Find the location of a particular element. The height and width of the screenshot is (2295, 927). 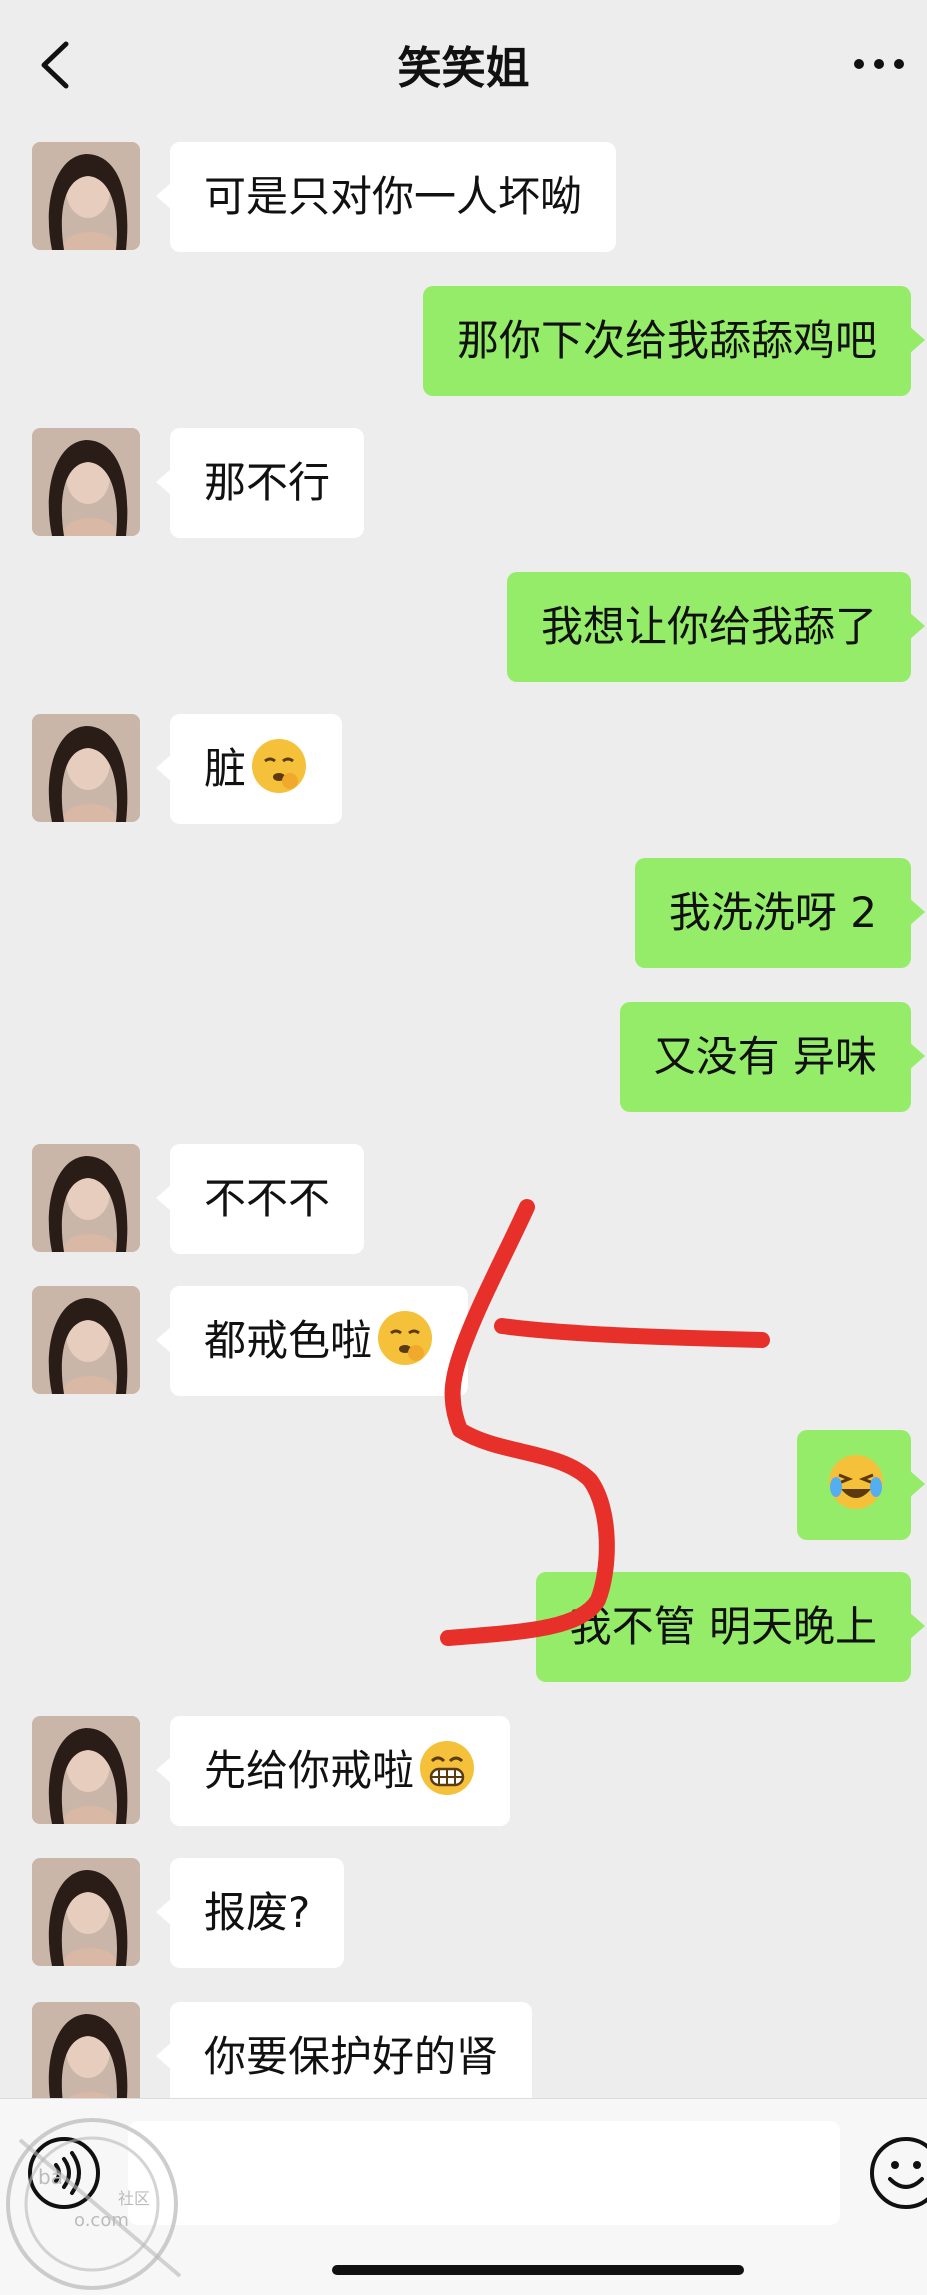

message-bubble-outgoing: 我洗洗呀 2 is located at coordinates (780, 913).